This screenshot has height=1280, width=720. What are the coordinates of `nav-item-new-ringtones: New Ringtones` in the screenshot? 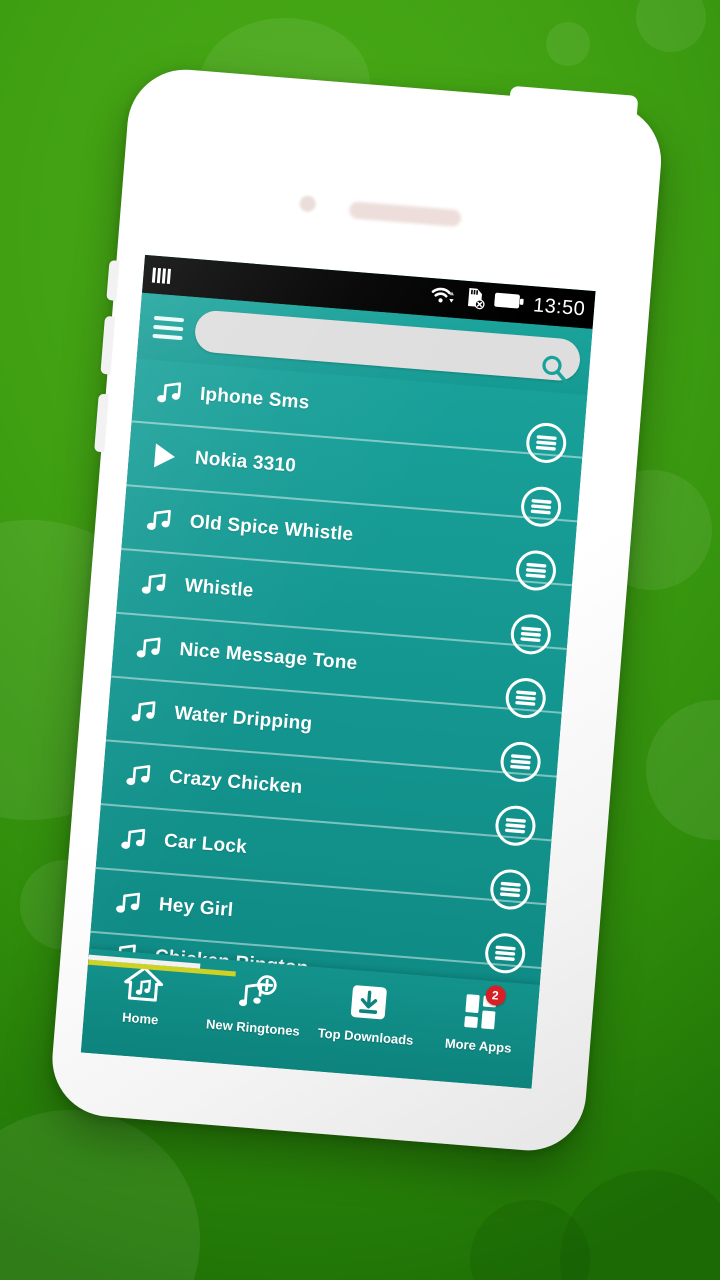 It's located at (255, 1003).